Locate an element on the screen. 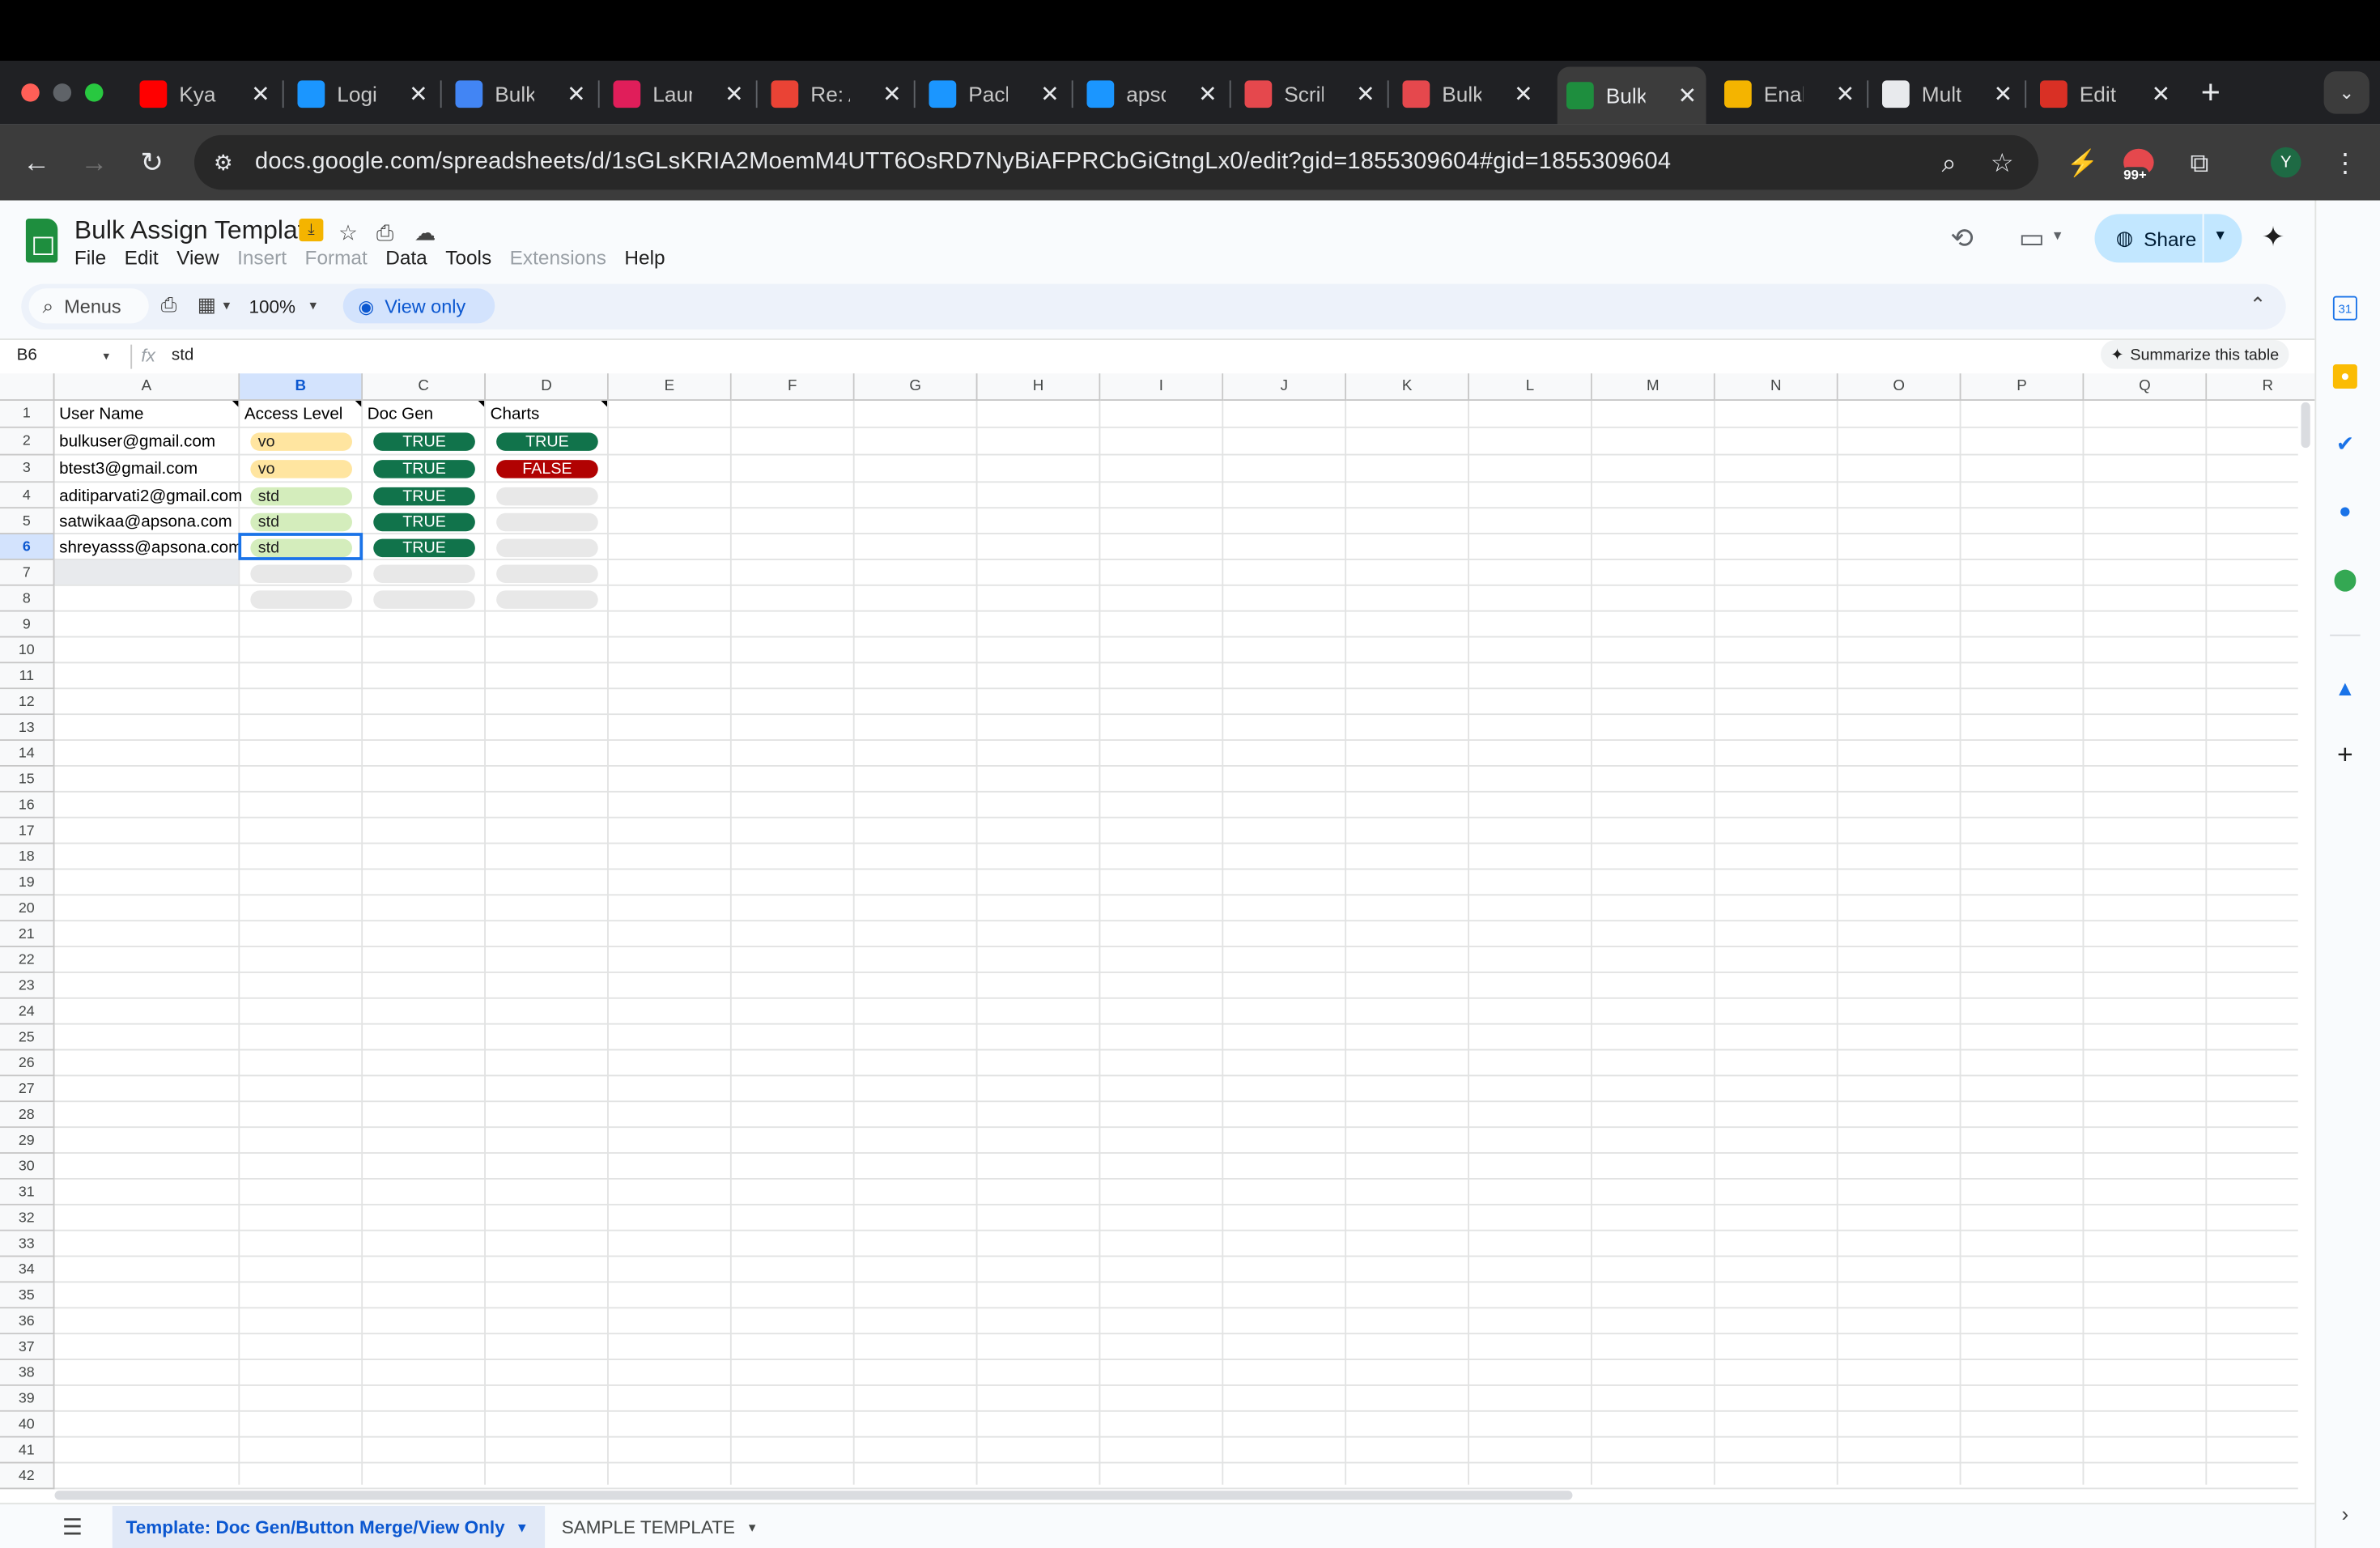  menu-help: Help is located at coordinates (644, 257).